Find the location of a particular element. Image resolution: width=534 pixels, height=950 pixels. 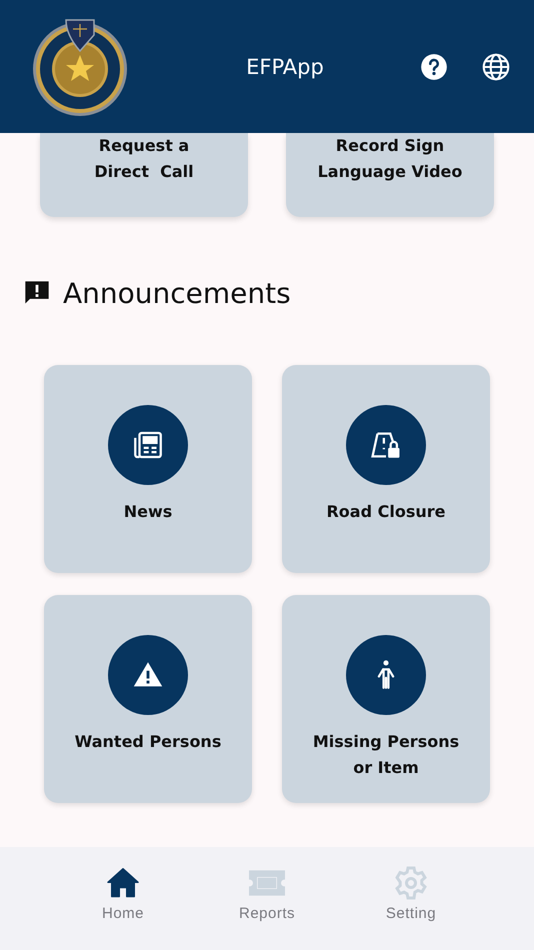

help-icon is located at coordinates (434, 66).